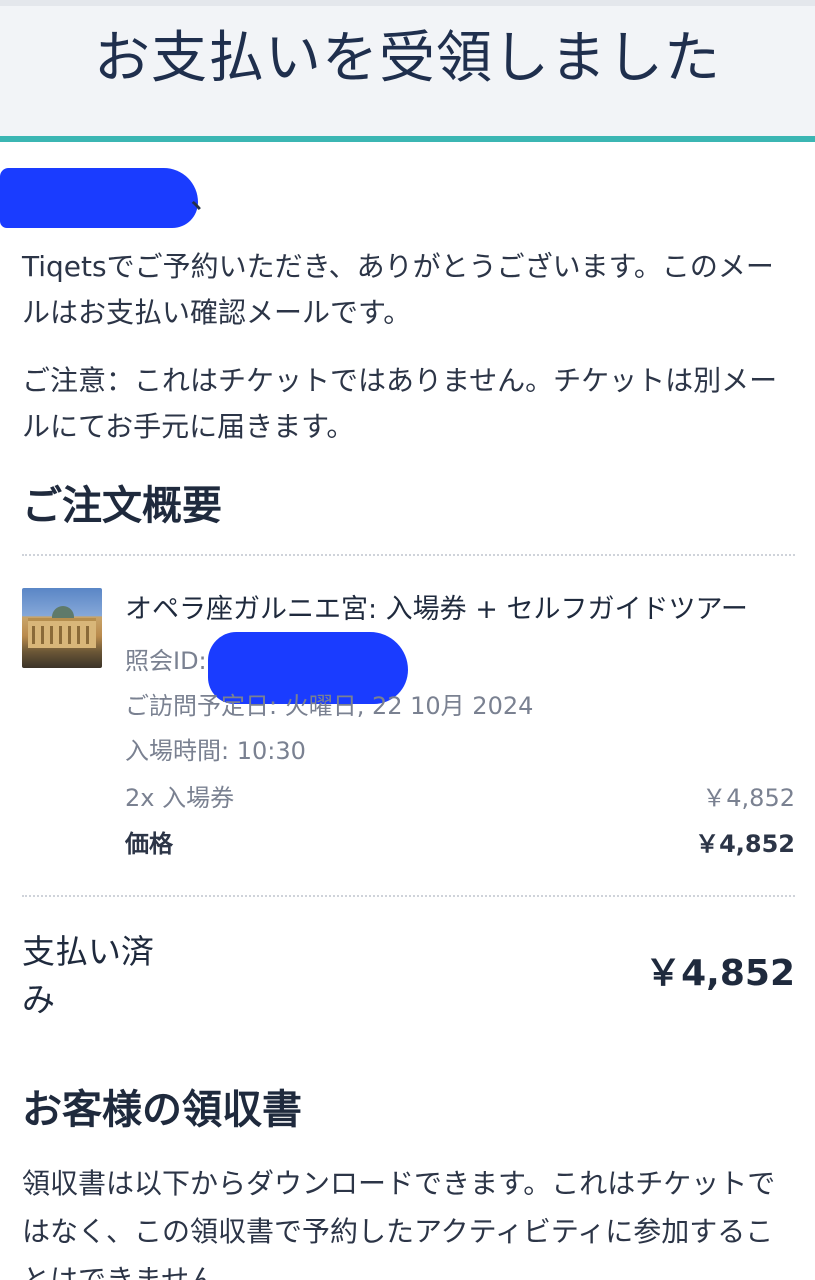  I want to click on order-summary-heading: ご注文概要, so click(122, 506).